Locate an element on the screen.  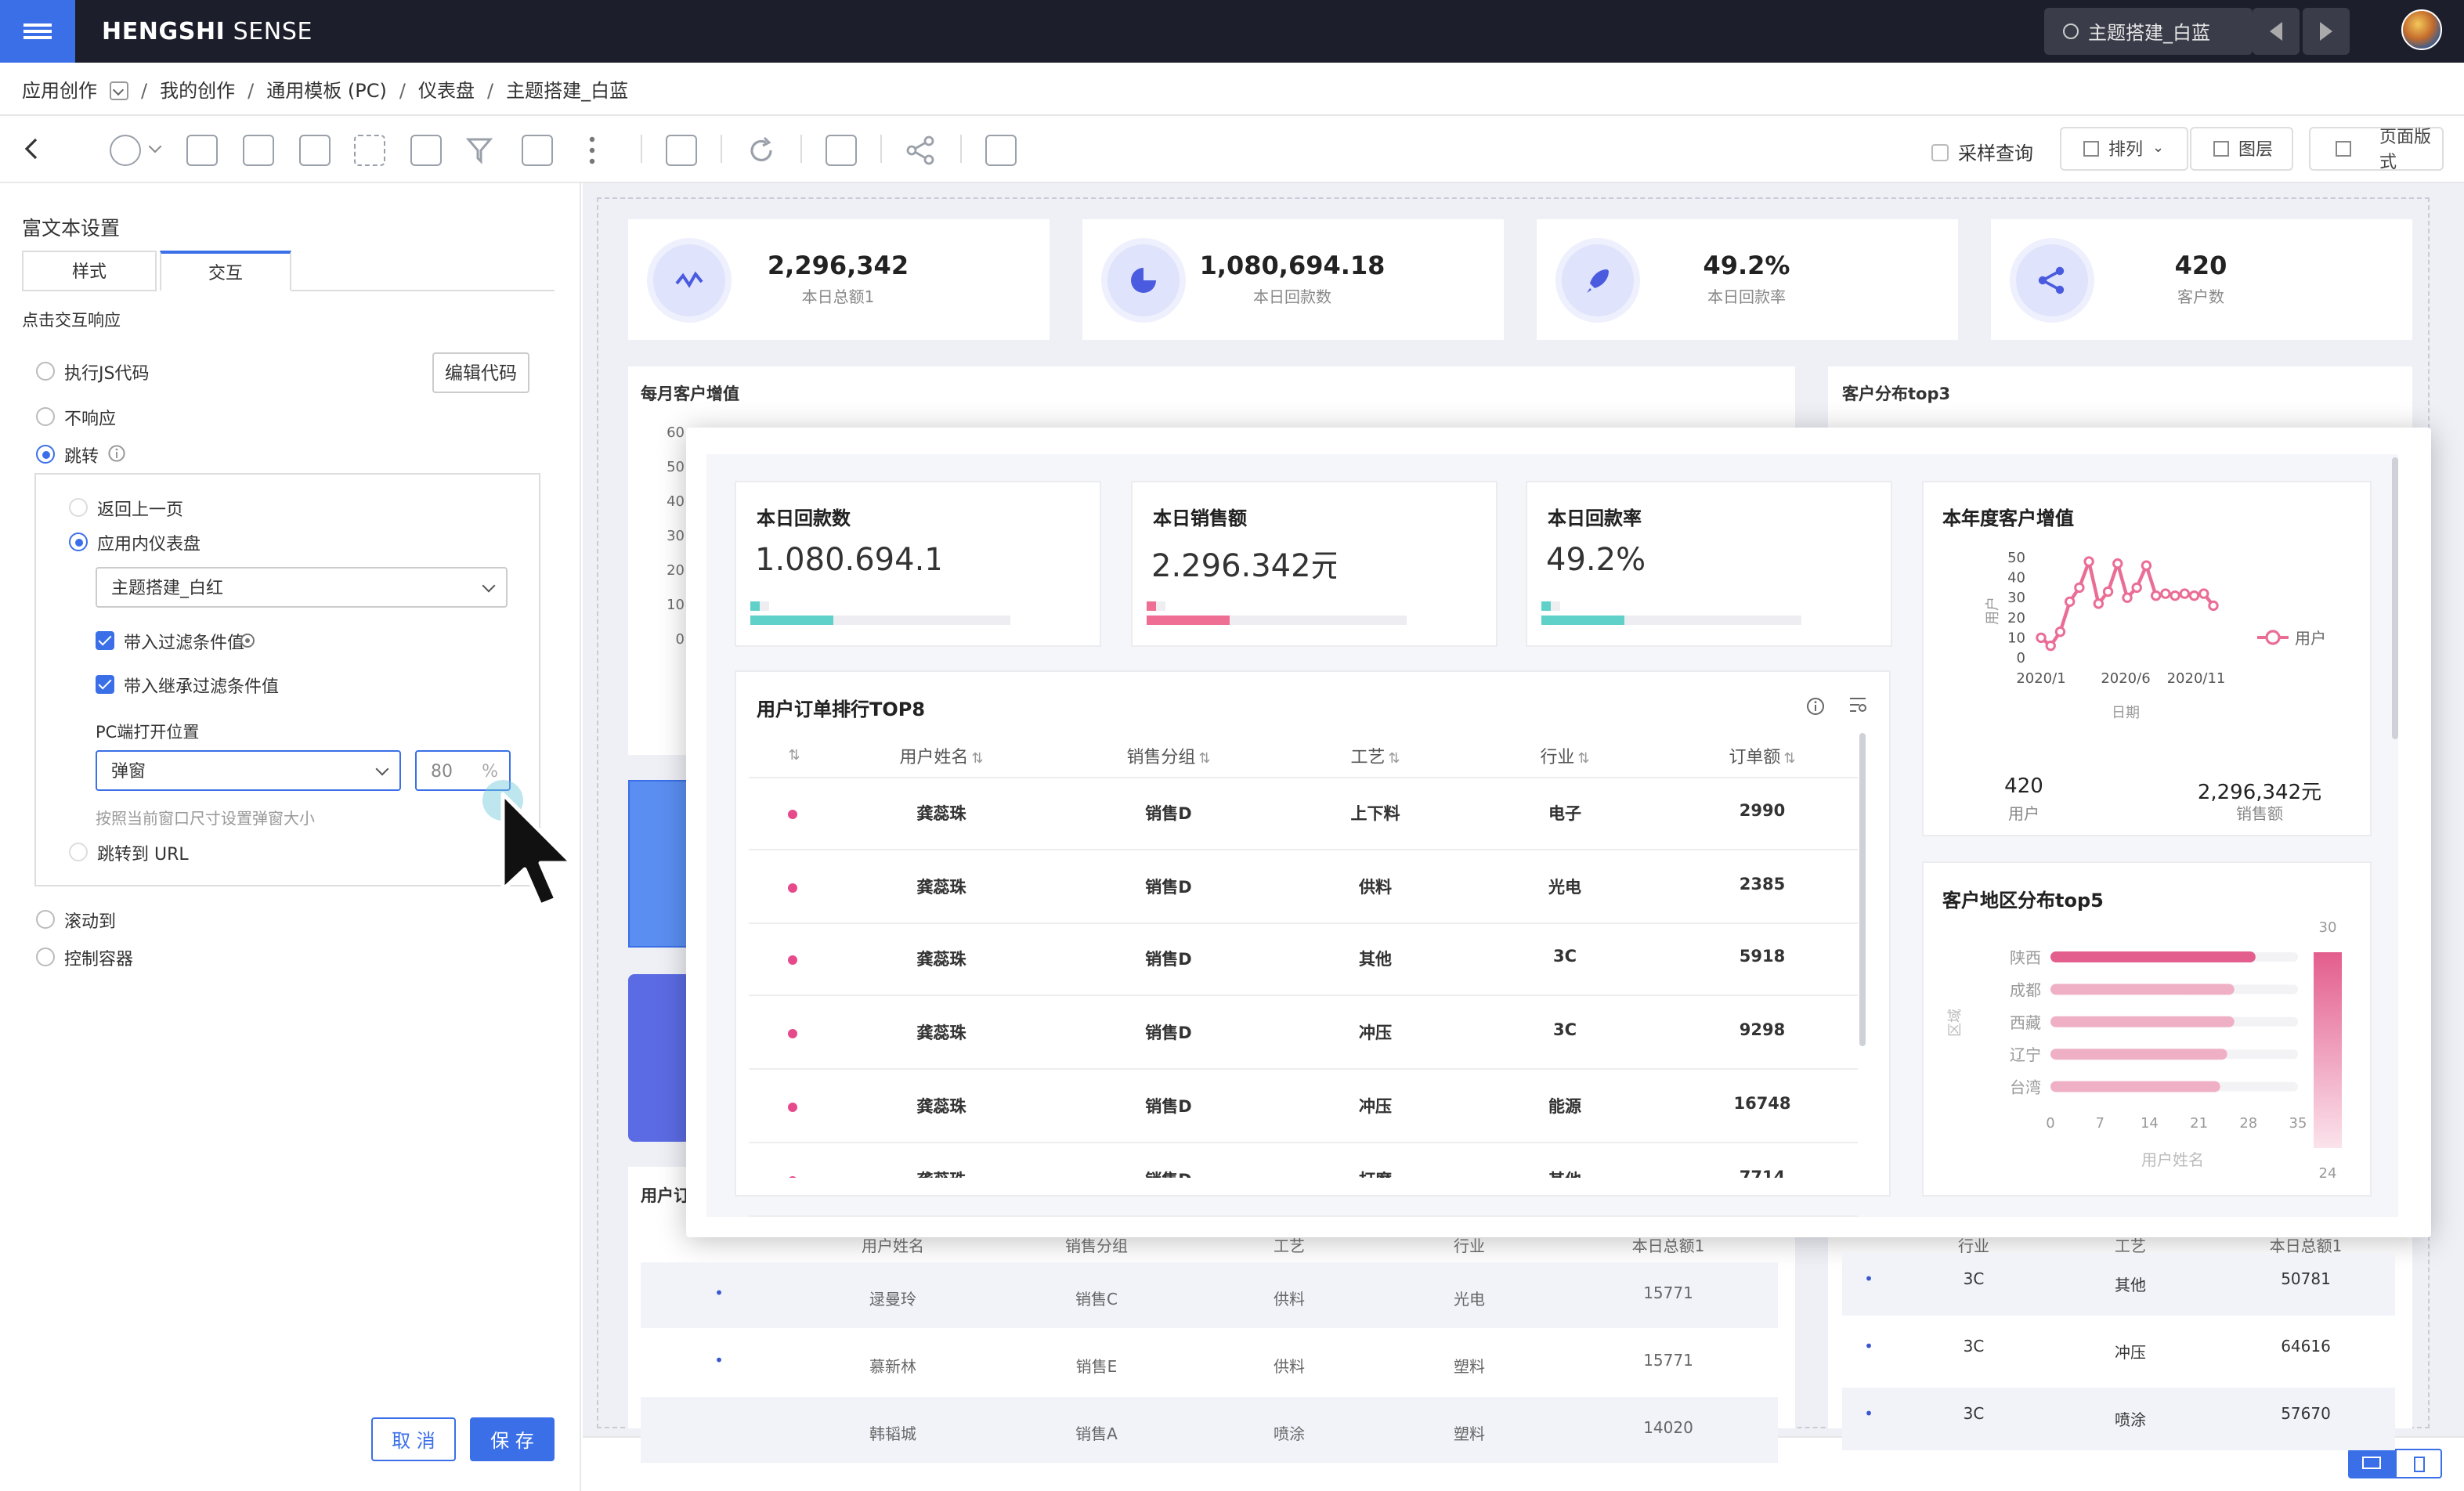
edit-code-button: 编辑代码 is located at coordinates (480, 372).